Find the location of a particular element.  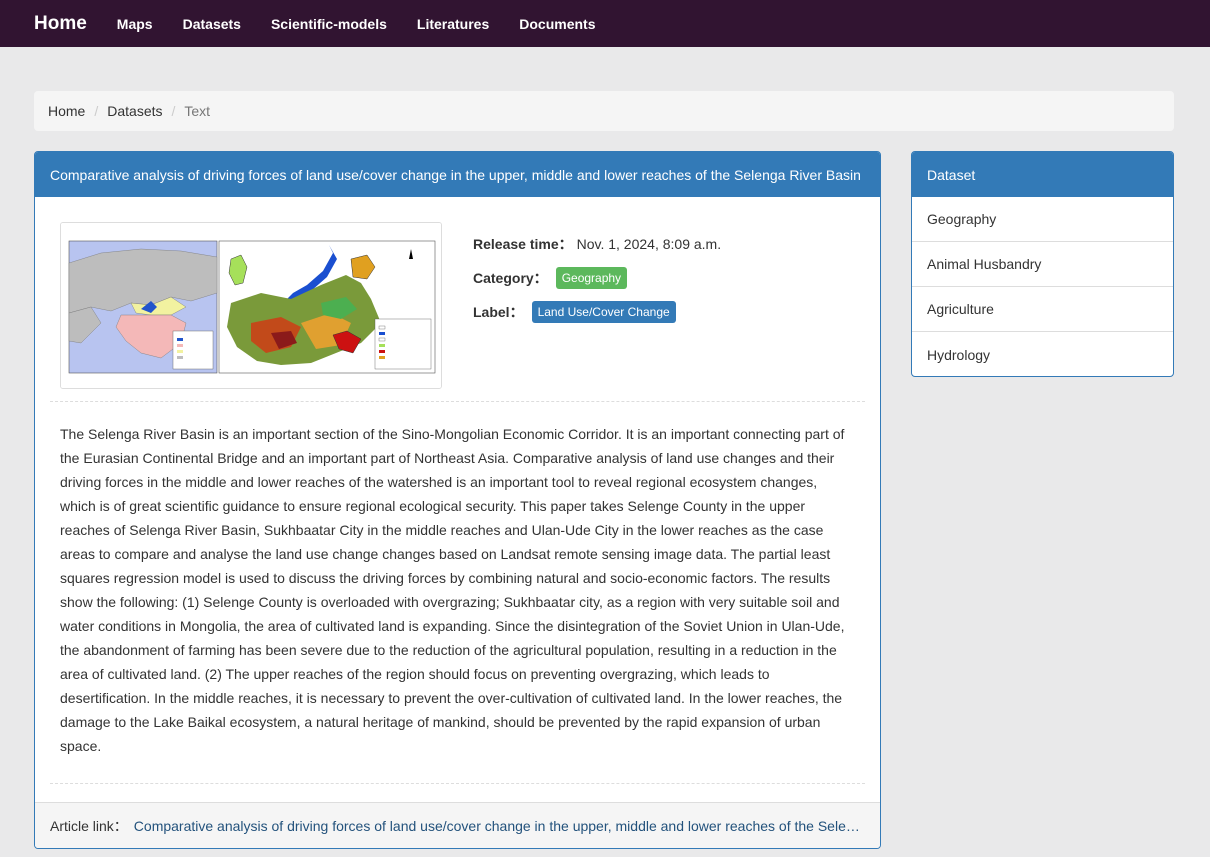

category-label: Category： is located at coordinates (510, 278).